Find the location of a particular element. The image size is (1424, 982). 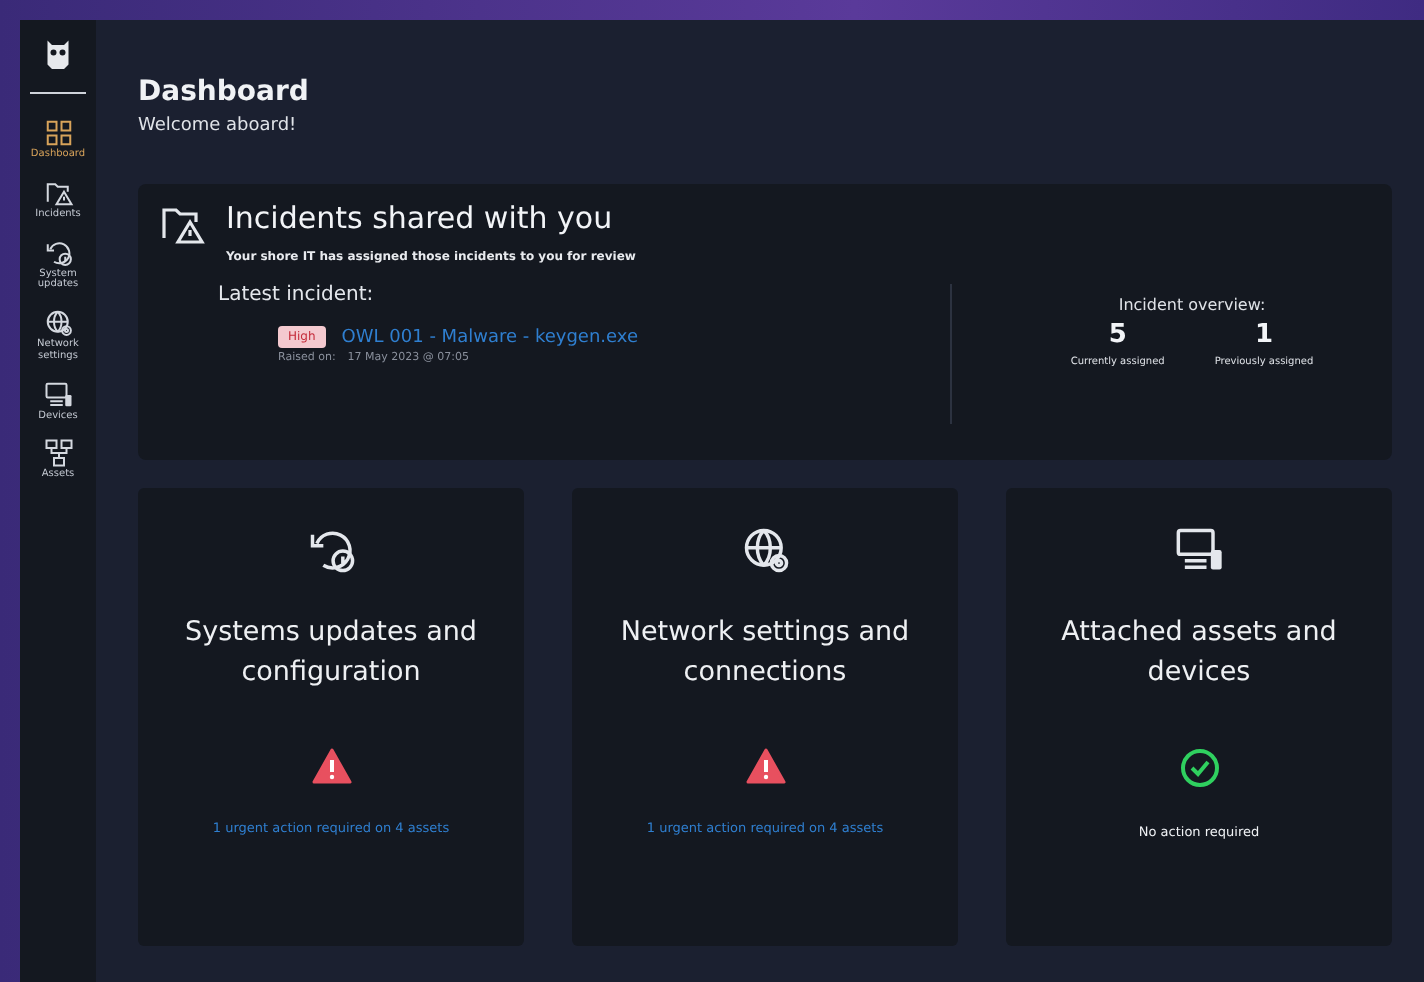

card-title: Network settings and connections is located at coordinates (765, 653).